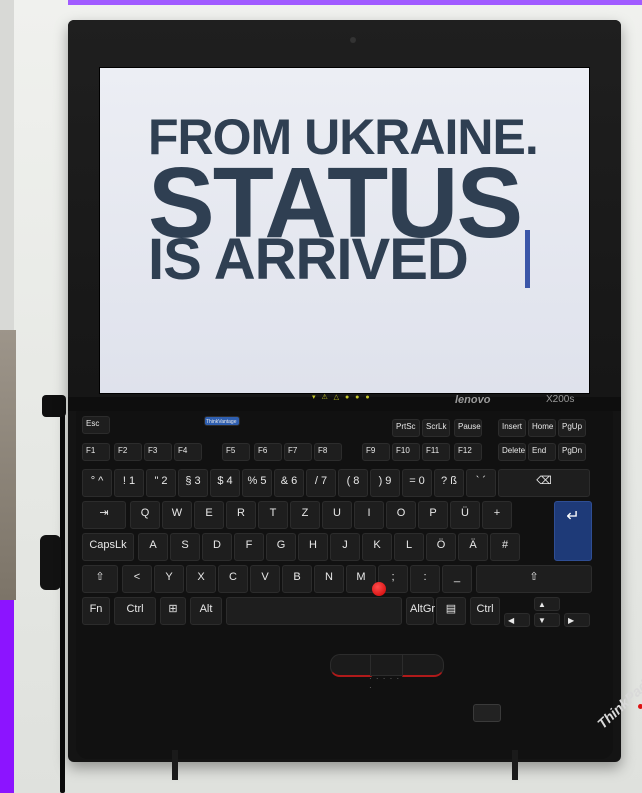  I want to click on key-d: D, so click(217, 547).